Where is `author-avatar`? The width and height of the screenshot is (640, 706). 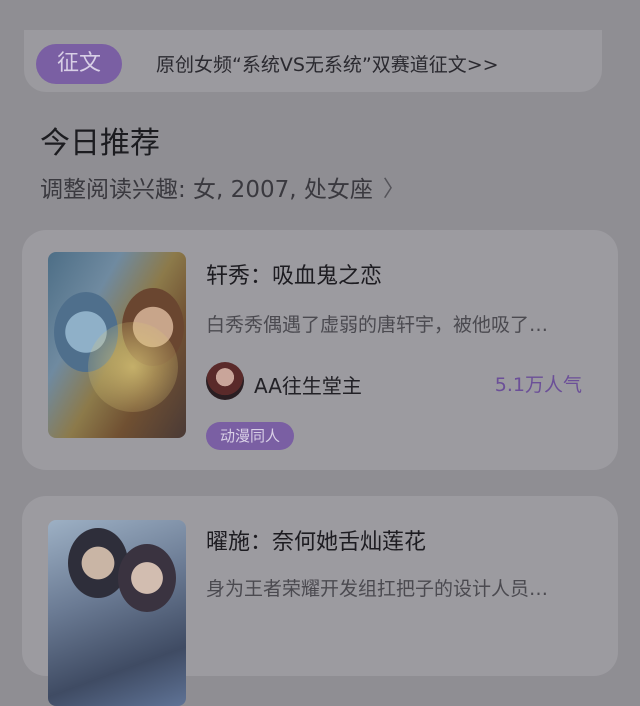
author-avatar is located at coordinates (225, 381).